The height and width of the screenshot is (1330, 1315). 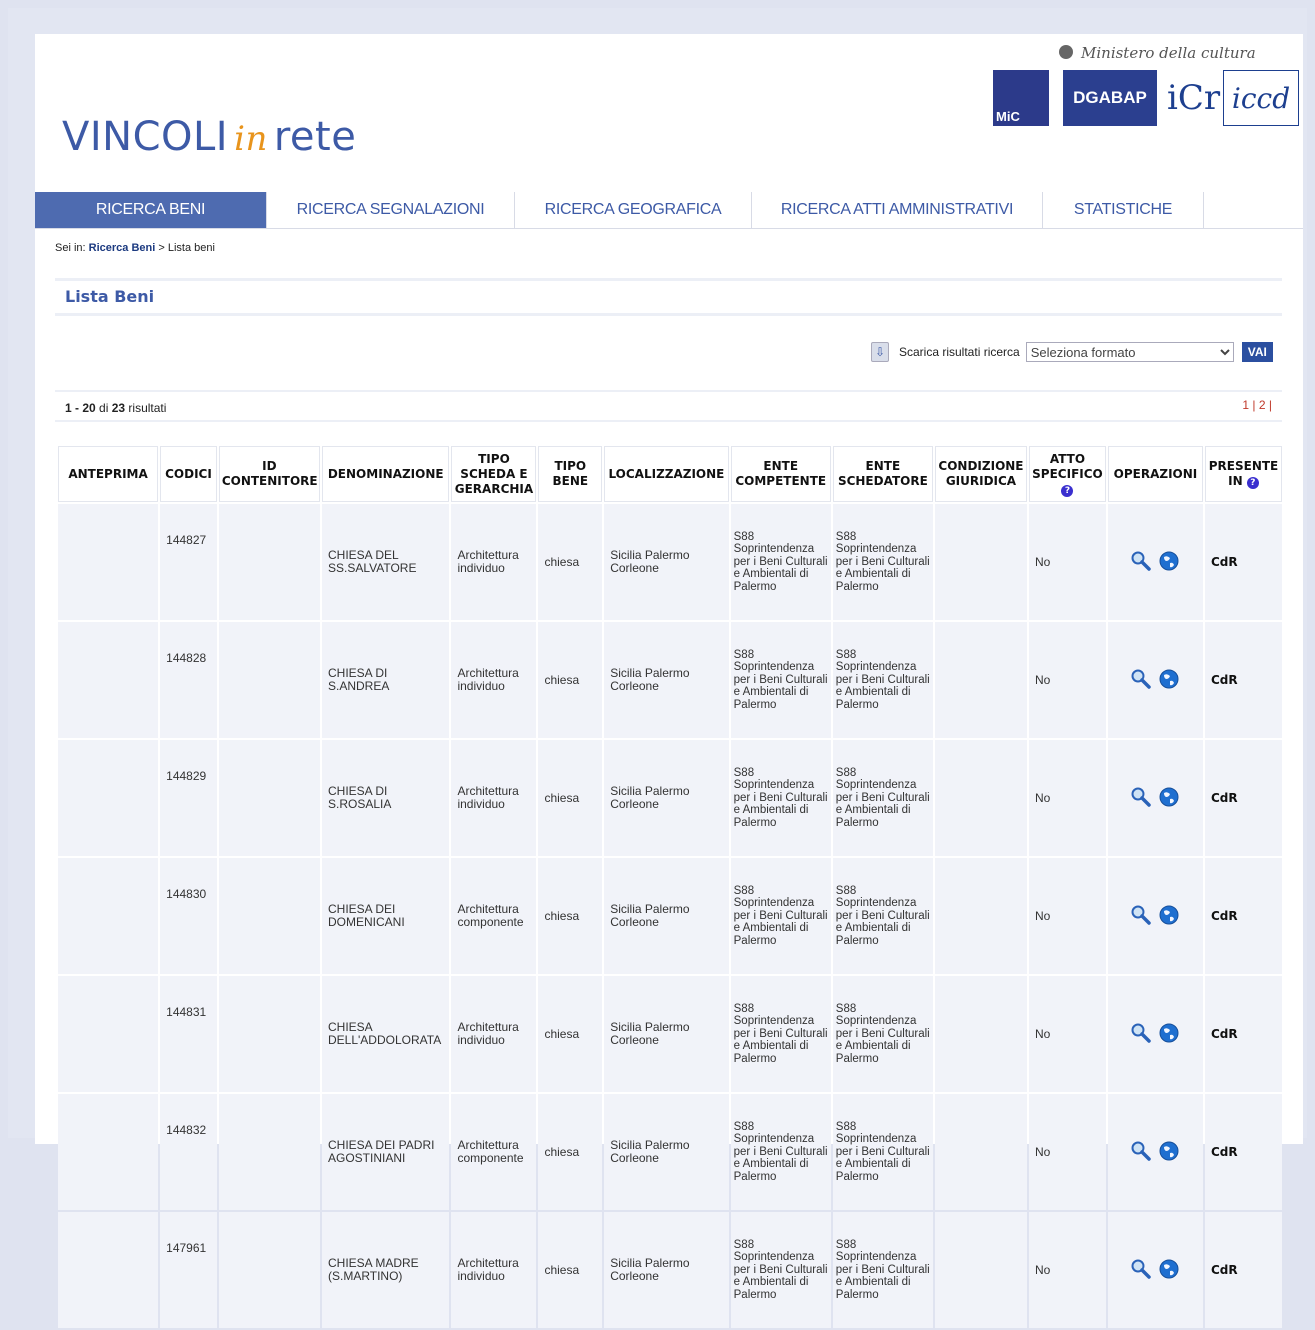 What do you see at coordinates (188, 1152) in the screenshot?
I see `cell-code: 144832` at bounding box center [188, 1152].